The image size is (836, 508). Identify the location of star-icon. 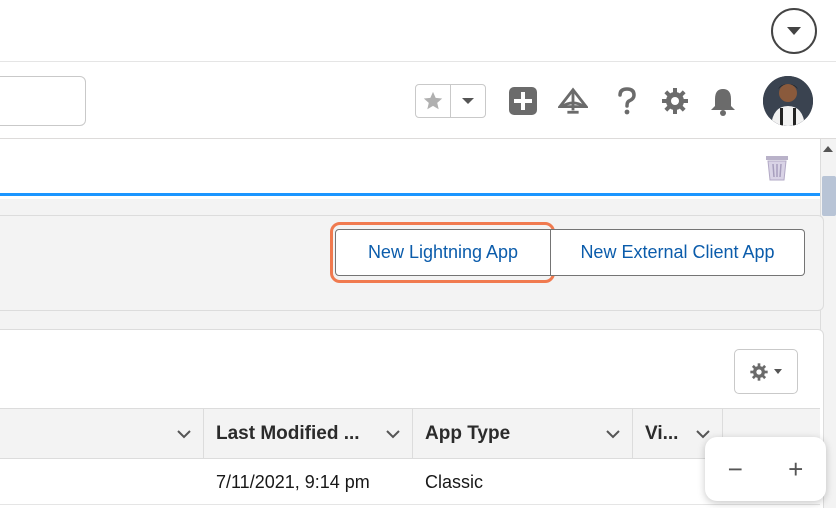
(433, 101).